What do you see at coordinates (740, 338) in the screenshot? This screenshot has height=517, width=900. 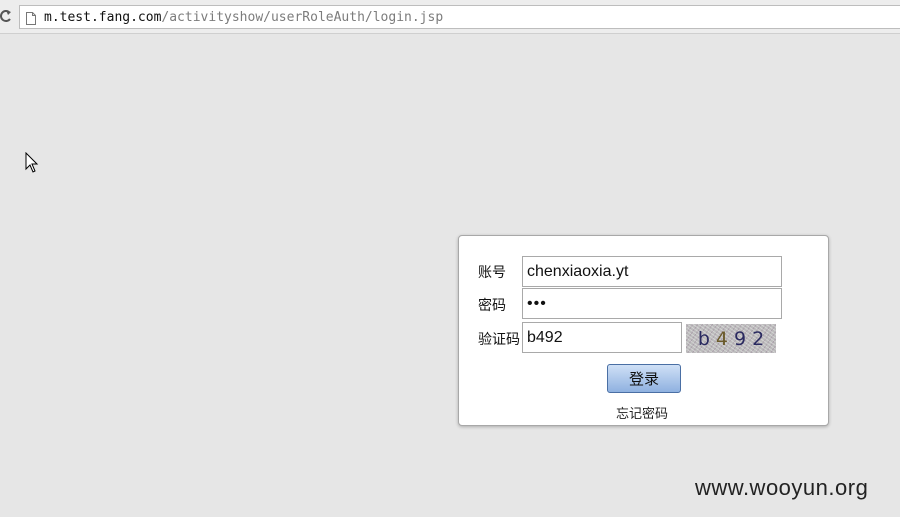 I see `captcha-char: 9` at bounding box center [740, 338].